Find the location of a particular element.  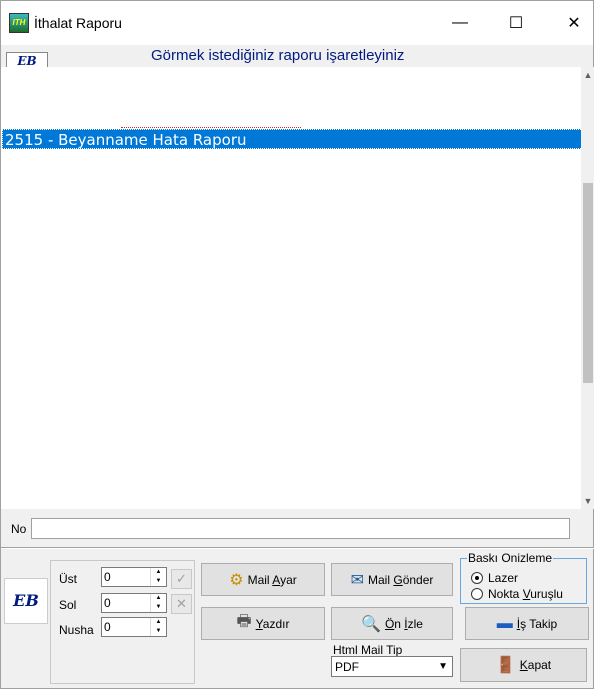

is-takip-button: ▬ İş Takip is located at coordinates (527, 623).